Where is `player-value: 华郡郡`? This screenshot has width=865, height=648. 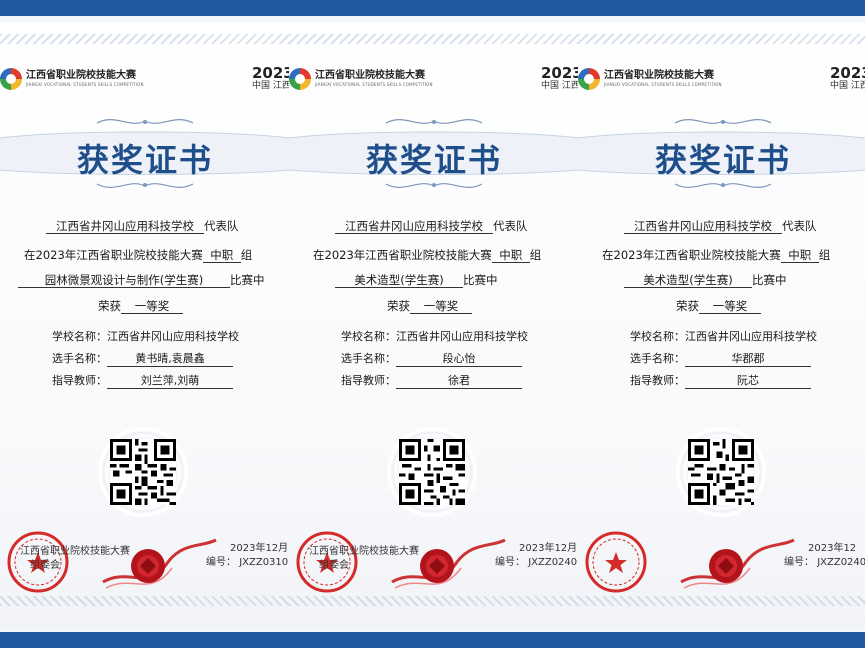 player-value: 华郡郡 is located at coordinates (748, 359).